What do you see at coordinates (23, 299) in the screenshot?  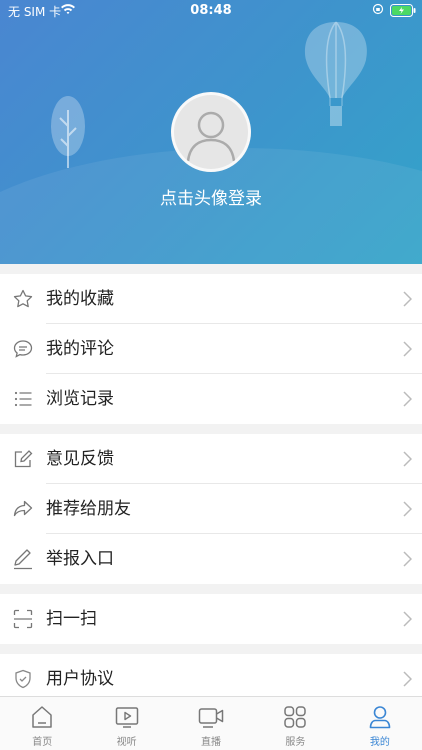 I see `star-icon` at bounding box center [23, 299].